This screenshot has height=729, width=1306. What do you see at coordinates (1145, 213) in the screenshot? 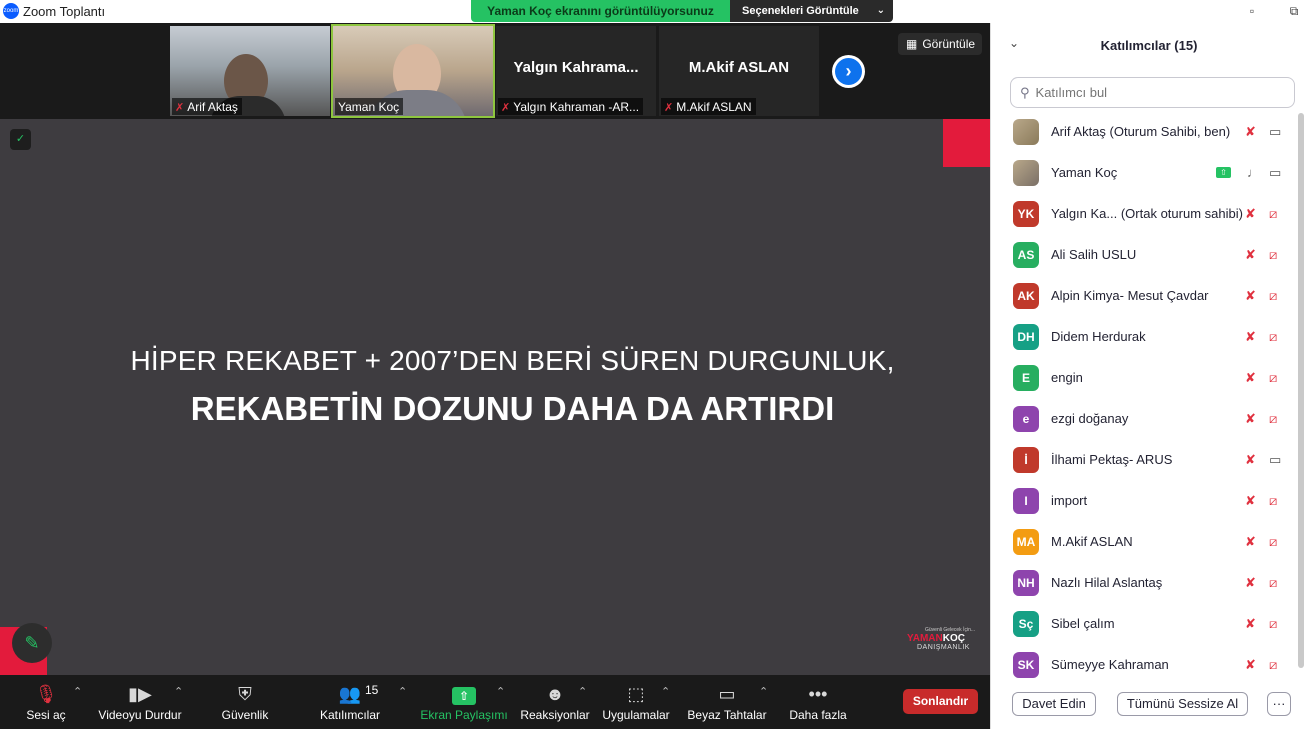
I see `participant-row: YK Yalgın Ka... (Ortak oturum sahibi) ✘ ⧄` at bounding box center [1145, 213].